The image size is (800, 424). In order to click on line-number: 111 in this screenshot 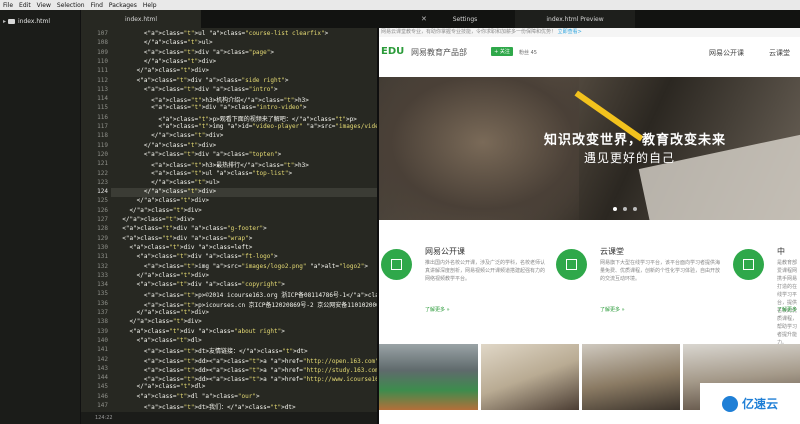, I will do `click(102, 71)`.